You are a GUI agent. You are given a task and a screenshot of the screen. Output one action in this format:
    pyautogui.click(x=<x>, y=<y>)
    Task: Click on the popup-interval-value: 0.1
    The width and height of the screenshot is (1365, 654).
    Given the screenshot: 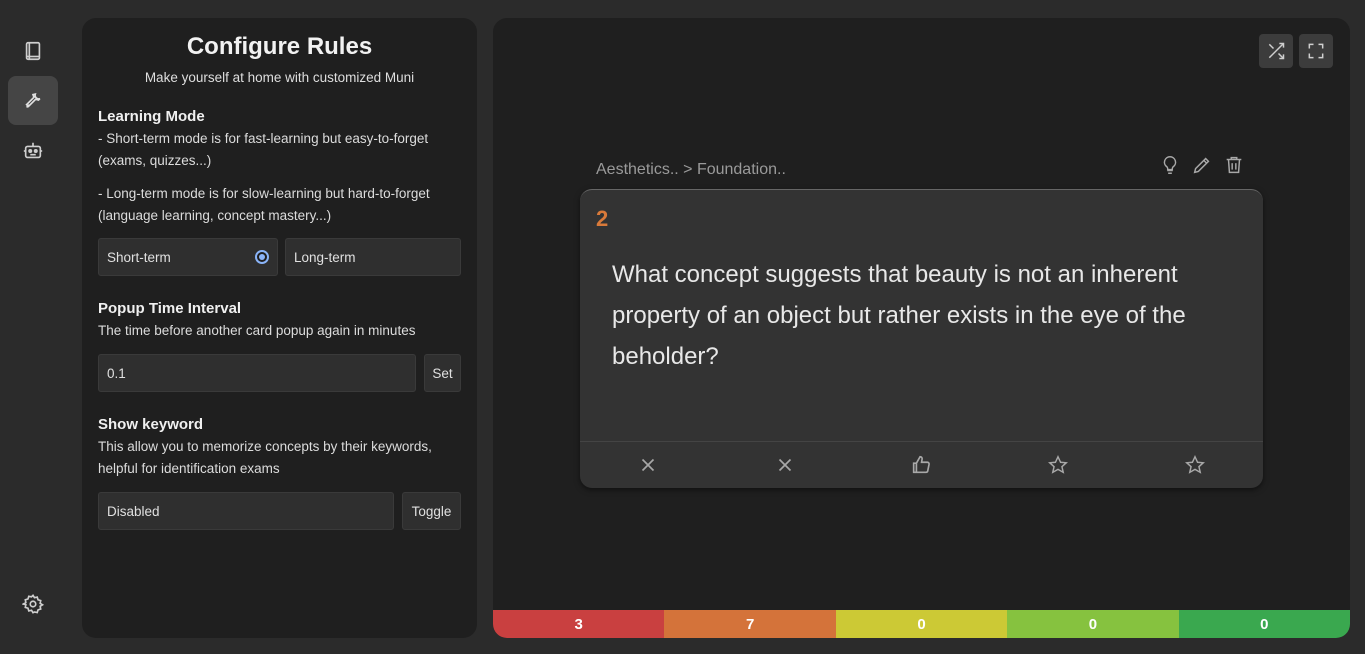 What is the action you would take?
    pyautogui.click(x=116, y=373)
    